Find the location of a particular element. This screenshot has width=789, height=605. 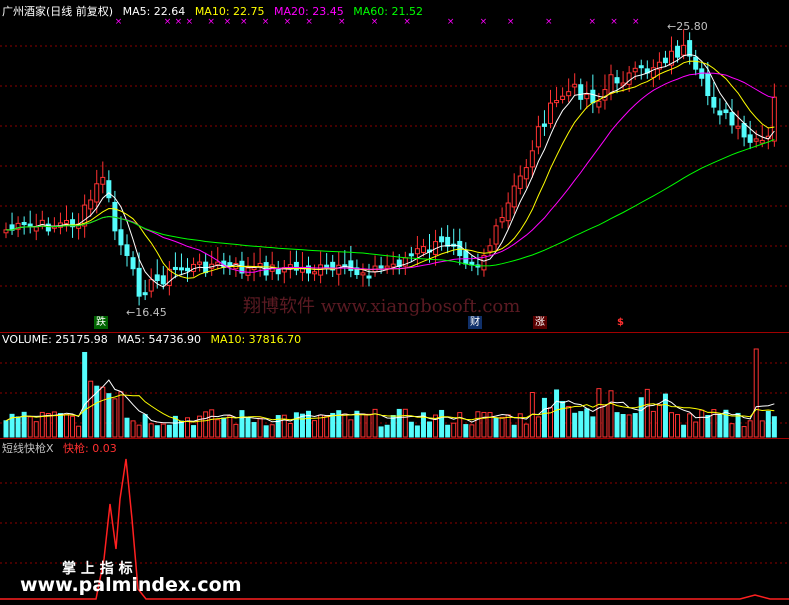

volume-label: VOLUME: 25175.98 is located at coordinates (55, 339).